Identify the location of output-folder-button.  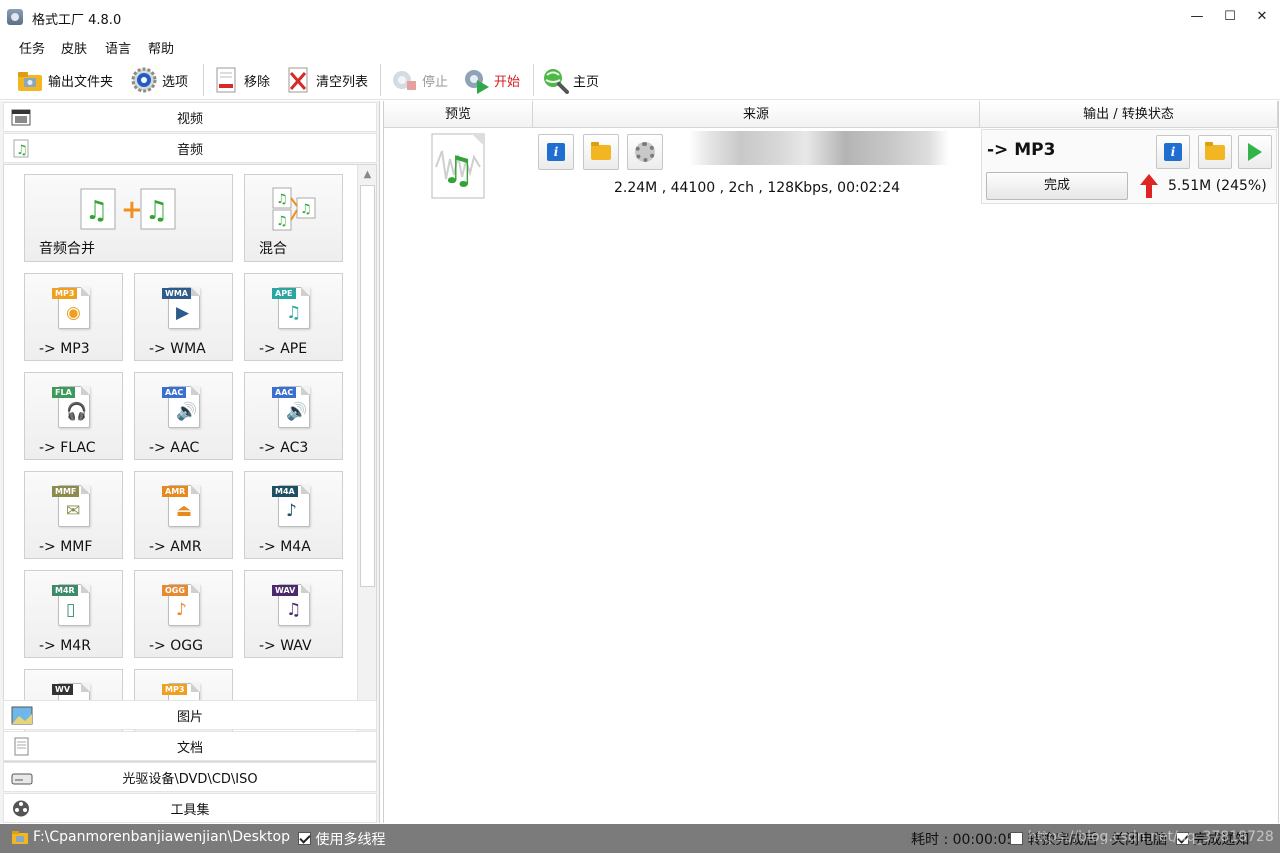
(1215, 152).